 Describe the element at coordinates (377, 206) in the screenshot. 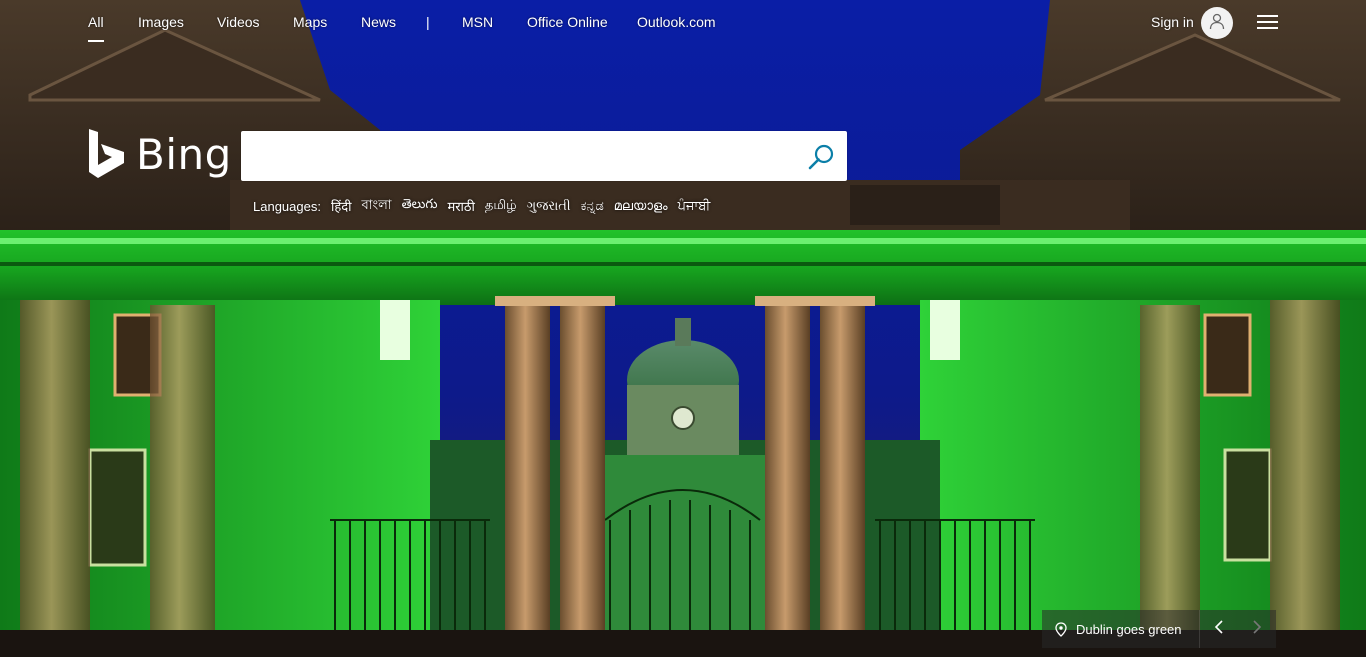

I see `language-bangla: বাংলা` at that location.